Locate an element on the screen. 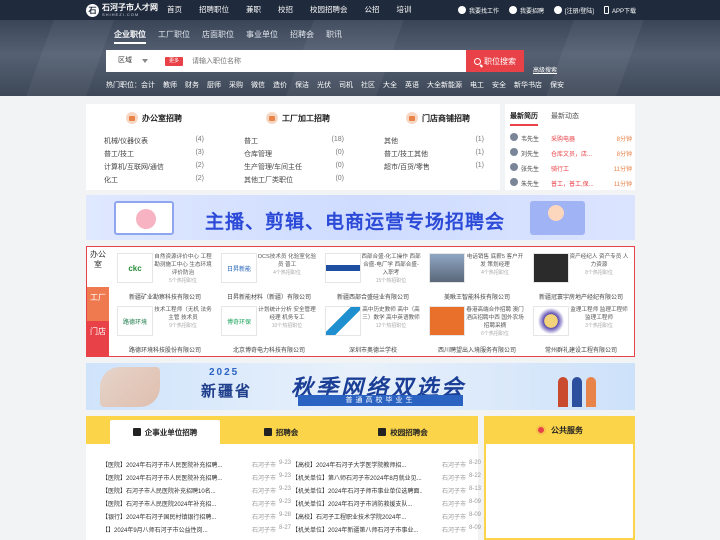  store-icon is located at coordinates (412, 118).